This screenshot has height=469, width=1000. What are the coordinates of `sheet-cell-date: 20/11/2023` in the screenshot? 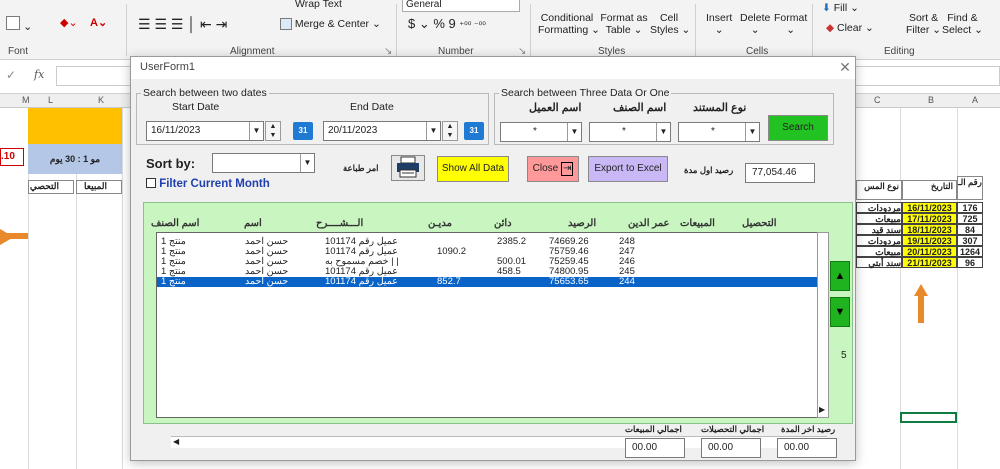 It's located at (929, 251).